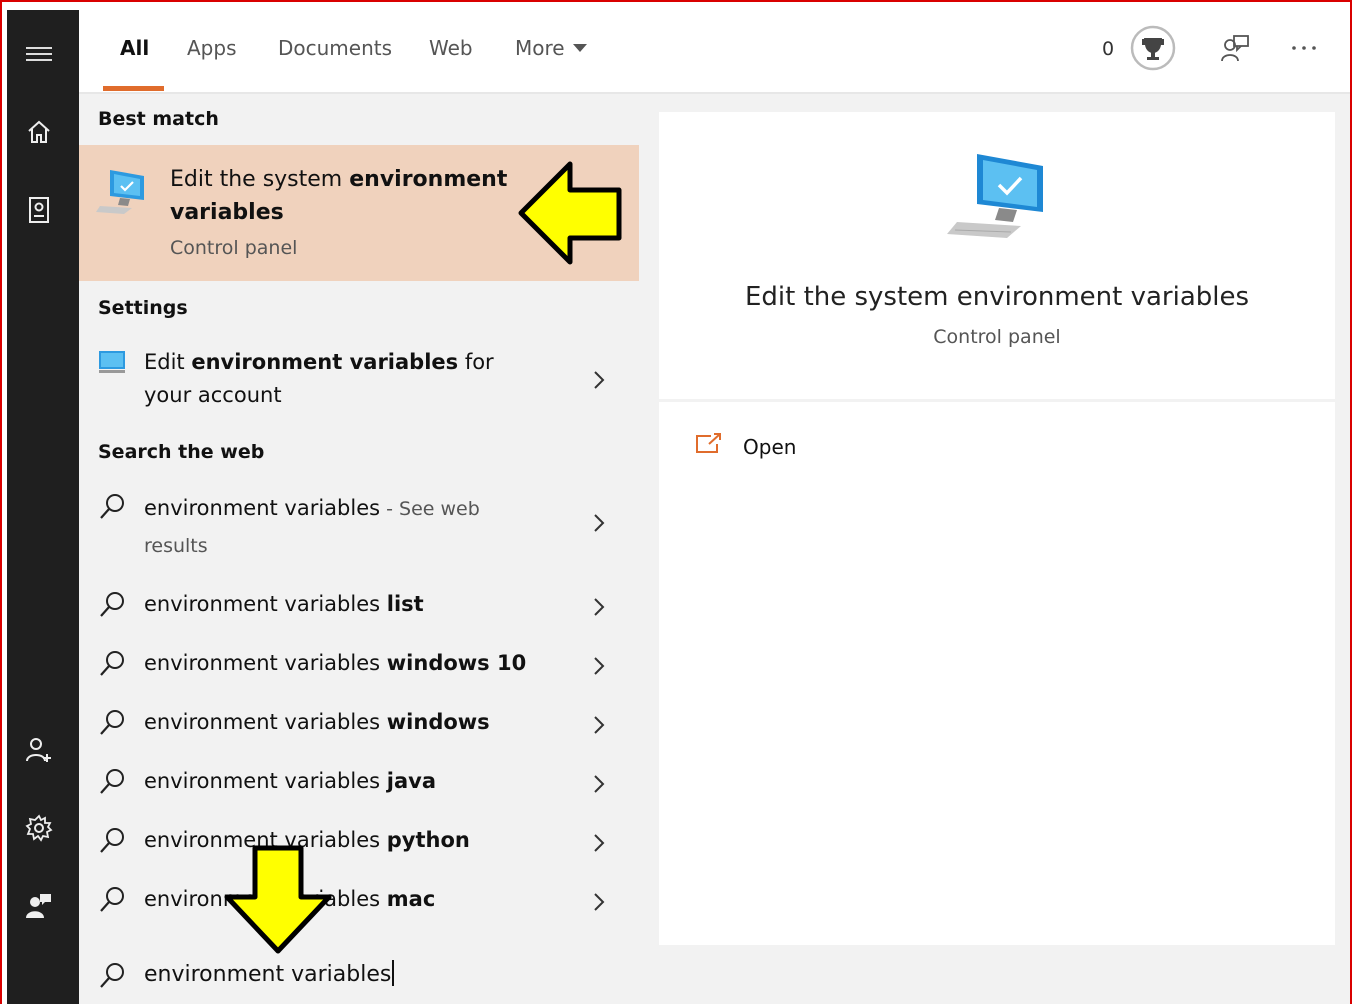  Describe the element at coordinates (134, 48) in the screenshot. I see `tab-all: All` at that location.